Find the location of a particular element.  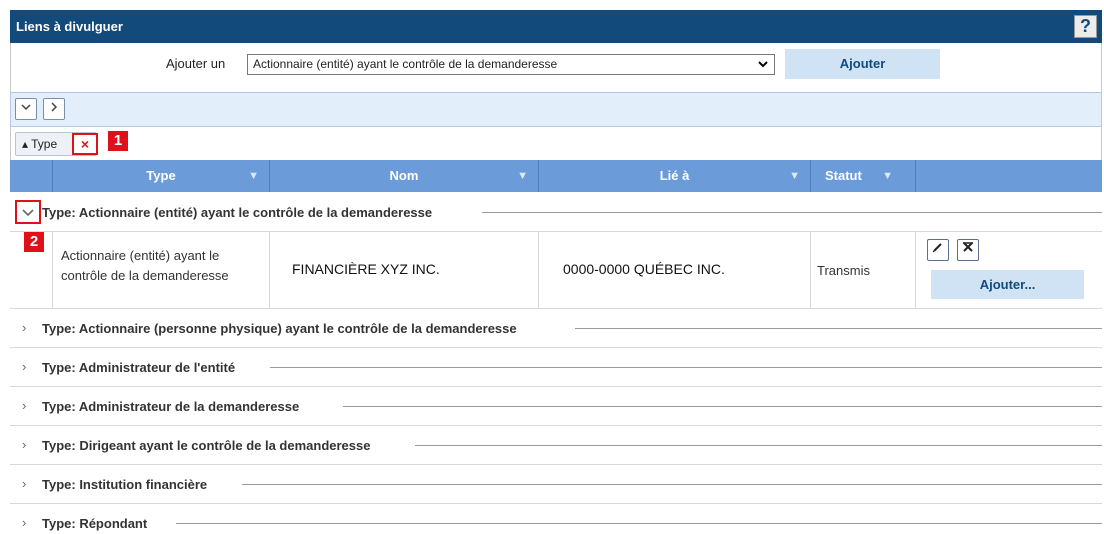

chevron-right-icon is located at coordinates (54, 107).